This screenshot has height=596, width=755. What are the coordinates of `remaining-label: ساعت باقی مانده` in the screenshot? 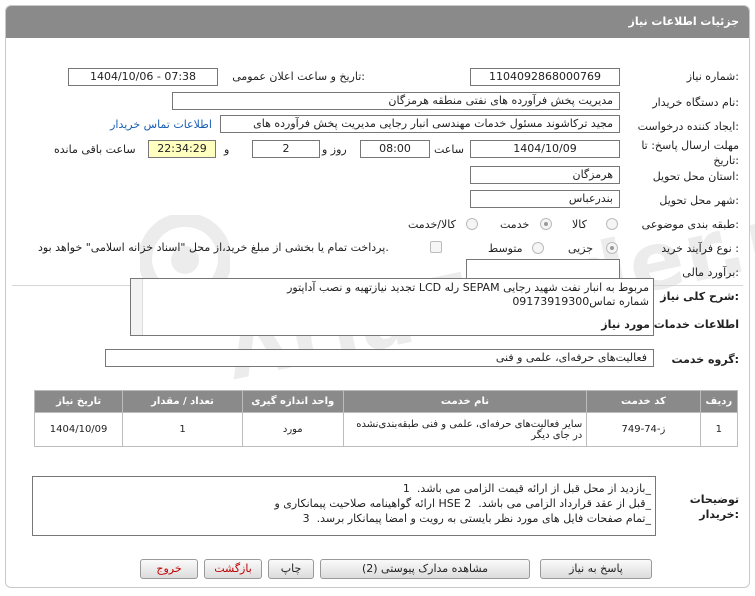 It's located at (95, 149).